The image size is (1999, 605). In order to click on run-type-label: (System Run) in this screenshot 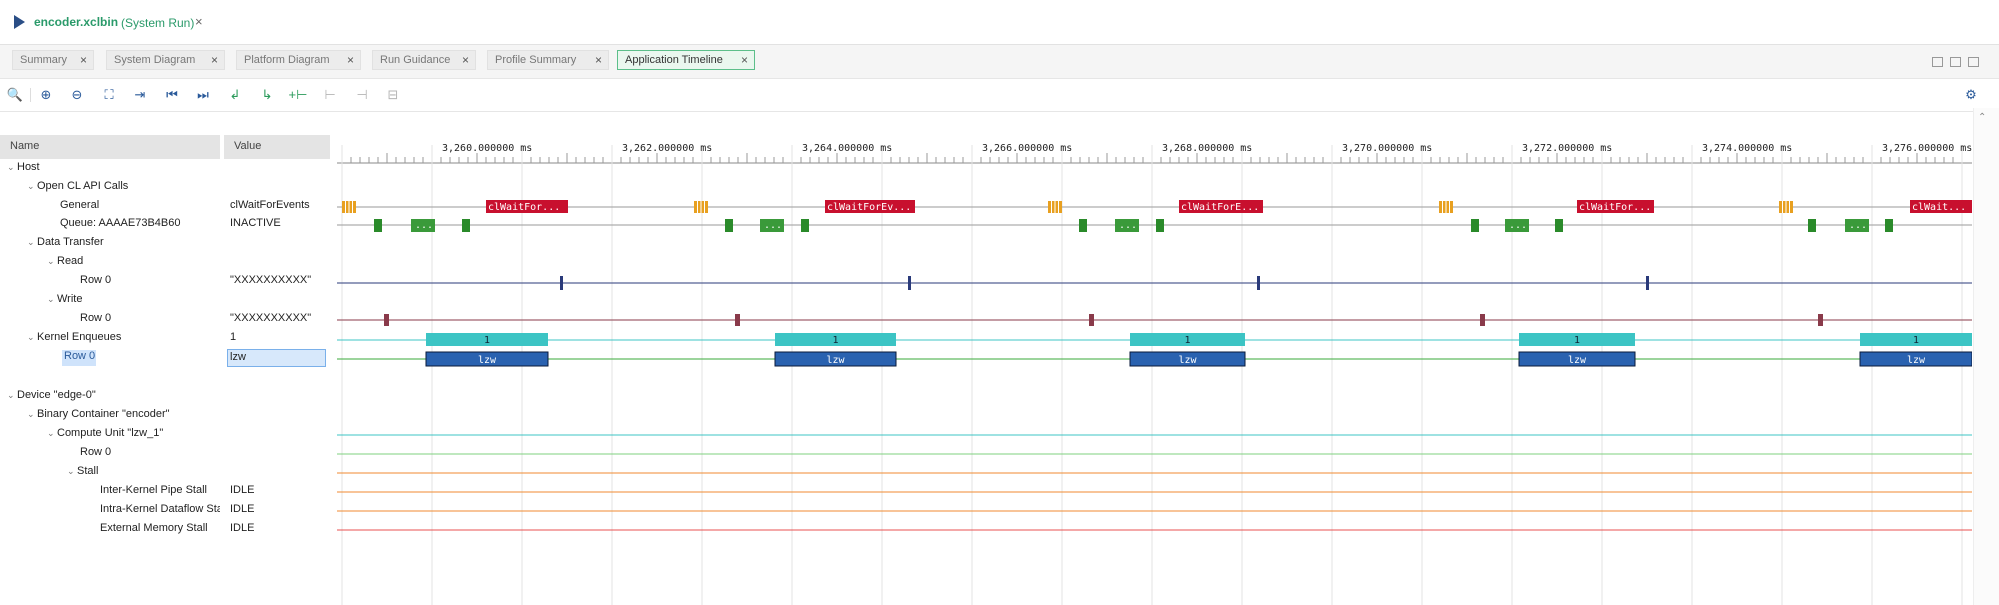, I will do `click(158, 23)`.